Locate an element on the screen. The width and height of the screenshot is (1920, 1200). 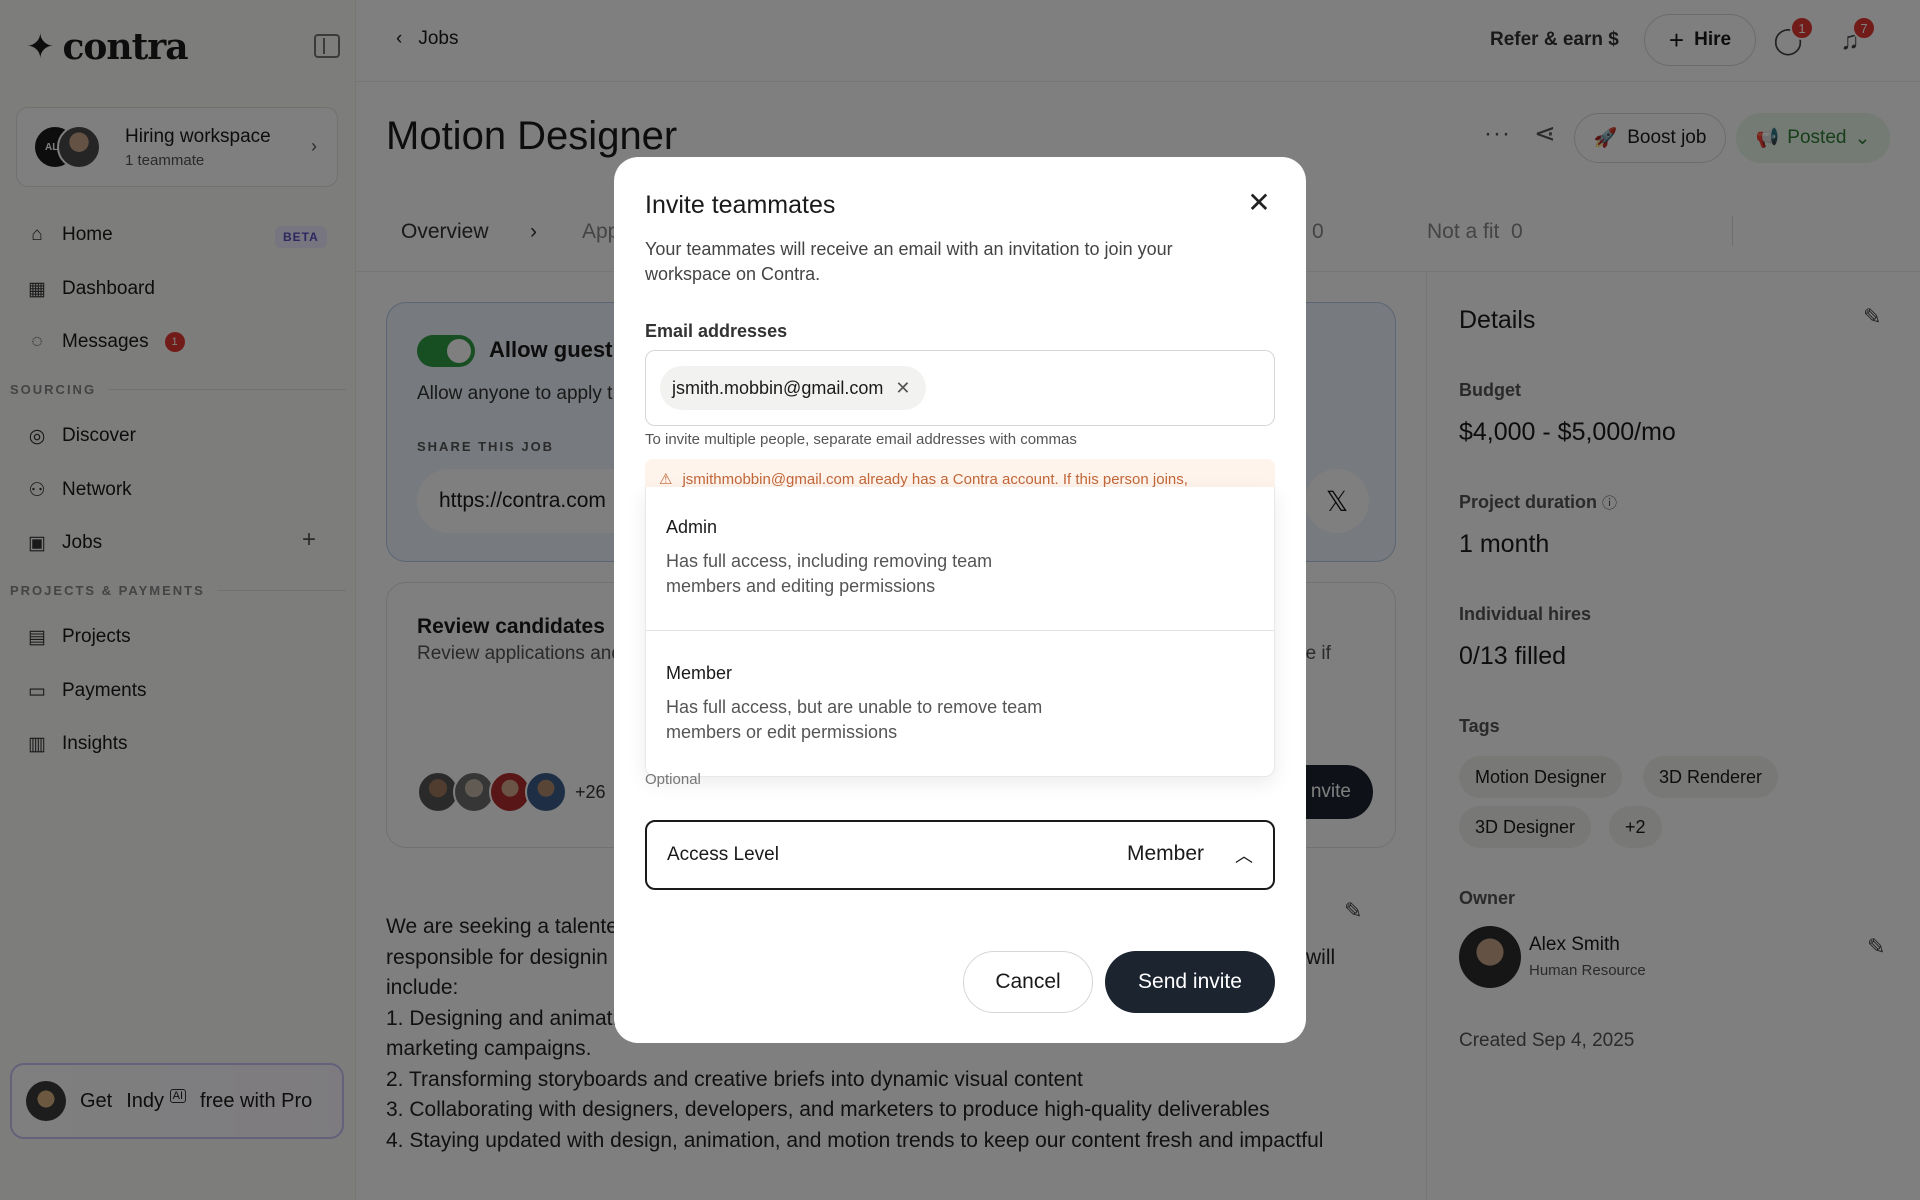
email-chip: jsmith.mobbin@gmail.com ✕ is located at coordinates (793, 388).